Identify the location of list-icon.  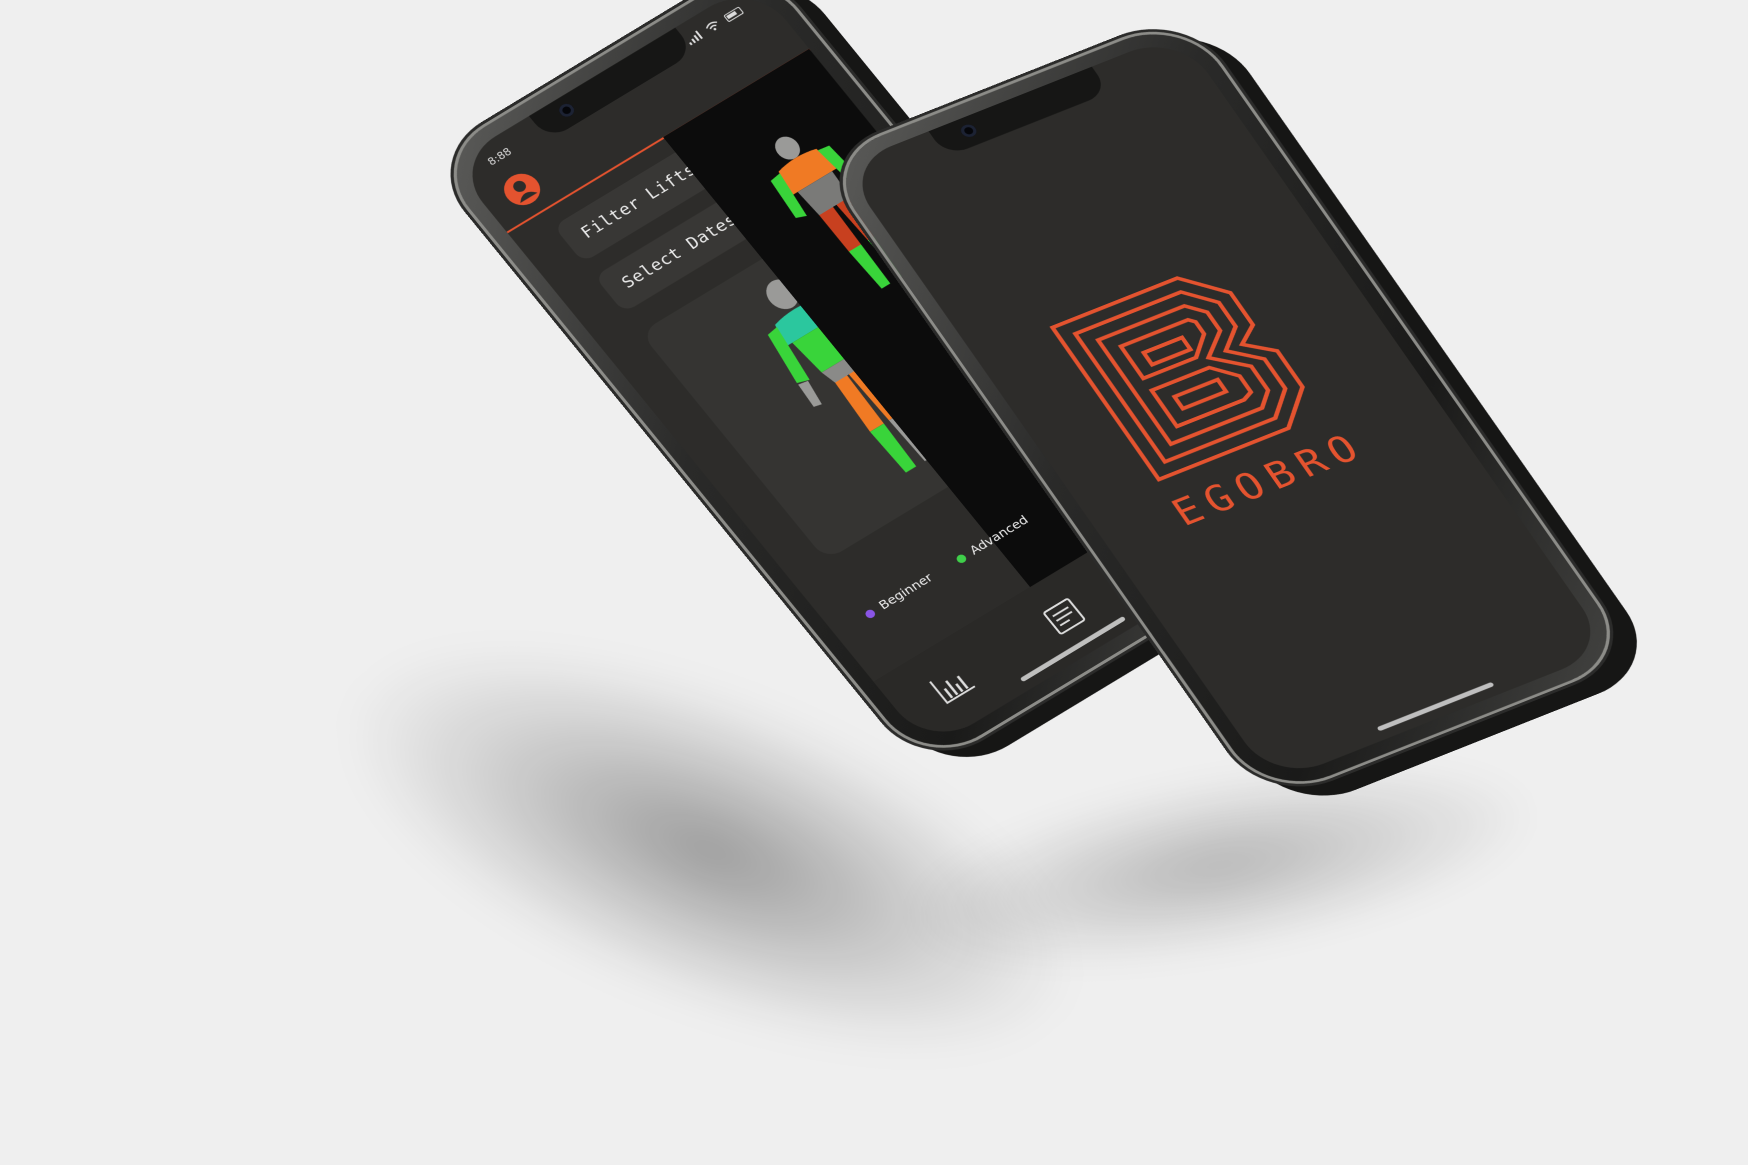
(1064, 616).